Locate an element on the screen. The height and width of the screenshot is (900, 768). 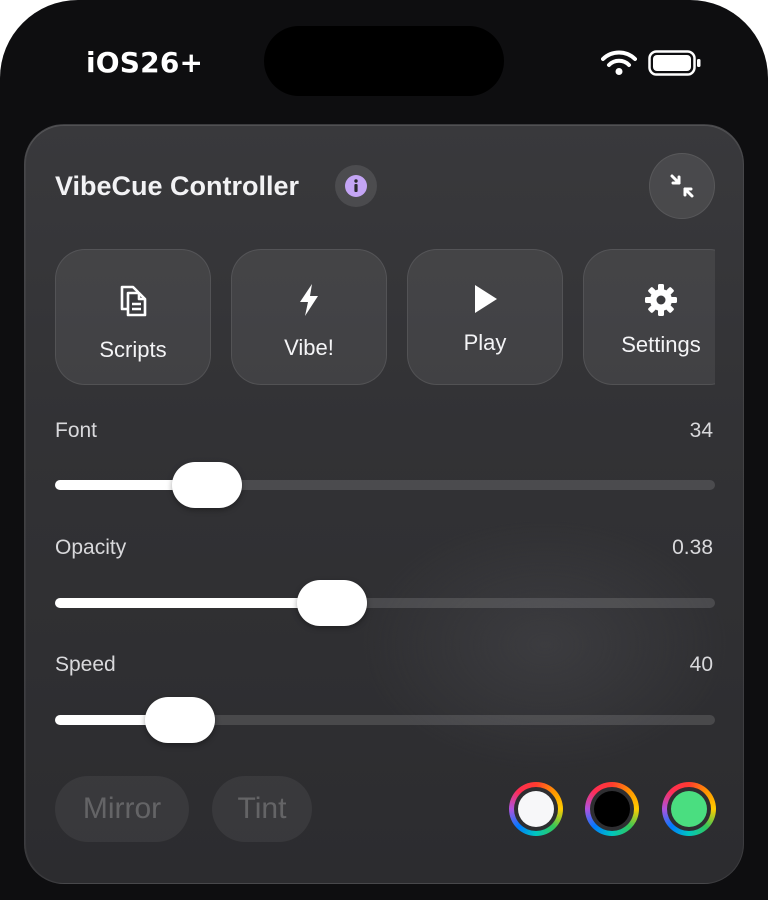
settings-label: Settings is located at coordinates (661, 344).